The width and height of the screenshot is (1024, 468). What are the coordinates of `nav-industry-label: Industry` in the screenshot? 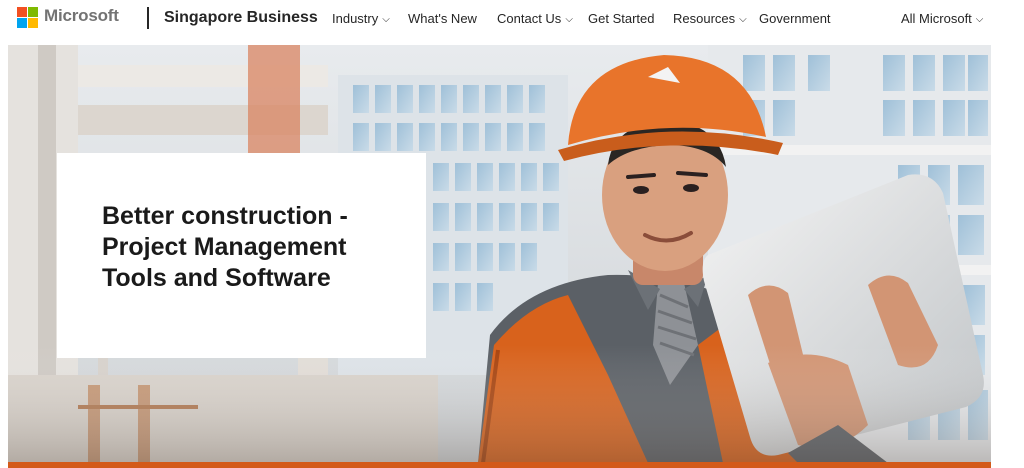 It's located at (355, 18).